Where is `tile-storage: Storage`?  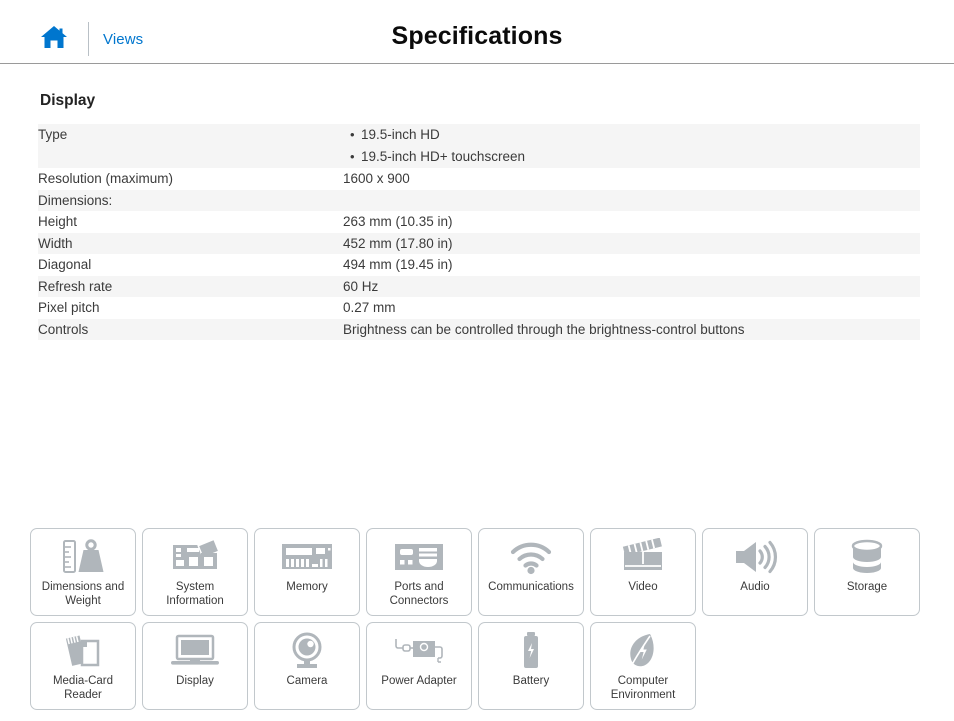
tile-storage: Storage is located at coordinates (867, 572).